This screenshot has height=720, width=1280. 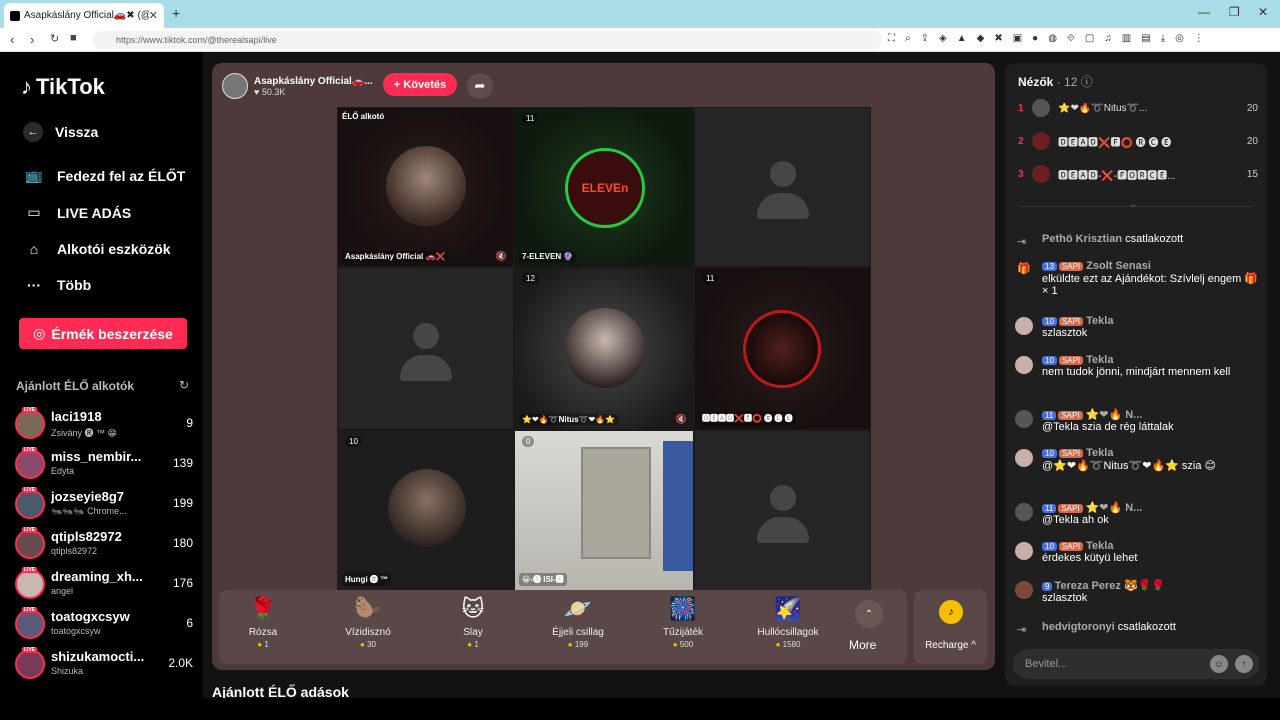 What do you see at coordinates (869, 614) in the screenshot?
I see `chevron-up-icon: ⌃` at bounding box center [869, 614].